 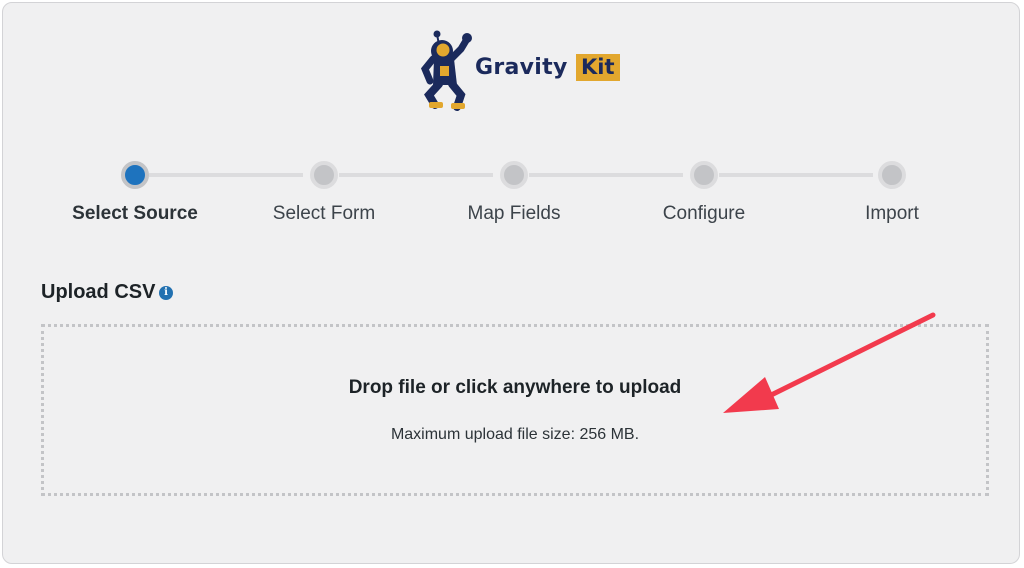 I want to click on brand-name: Gravity, so click(x=521, y=67).